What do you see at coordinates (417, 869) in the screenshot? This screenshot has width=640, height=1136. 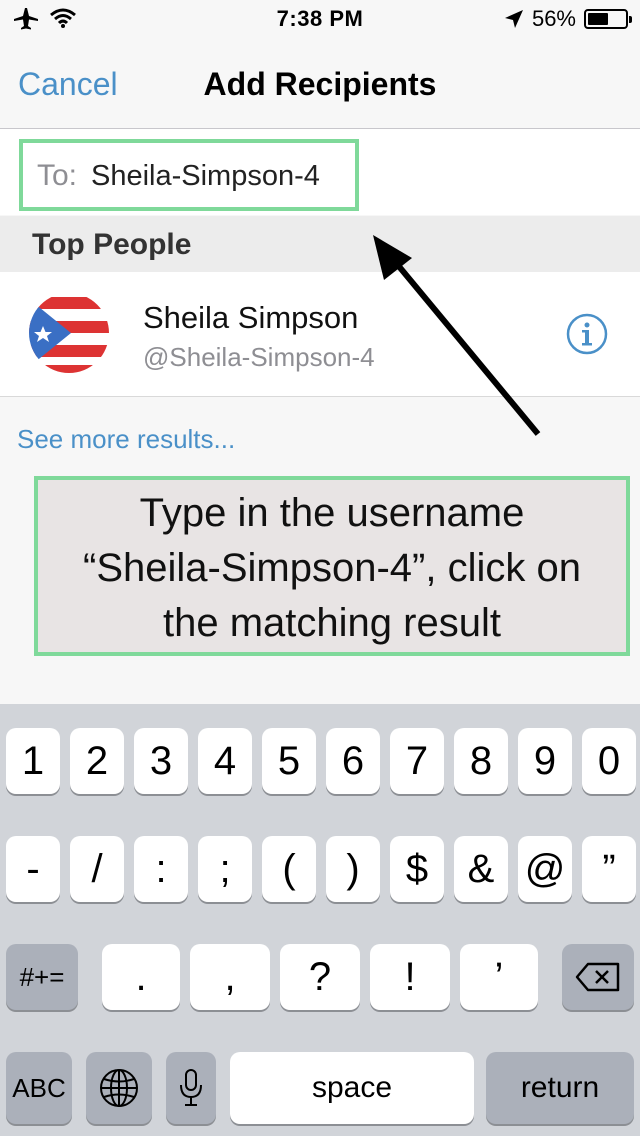 I see `key-dollar: $` at bounding box center [417, 869].